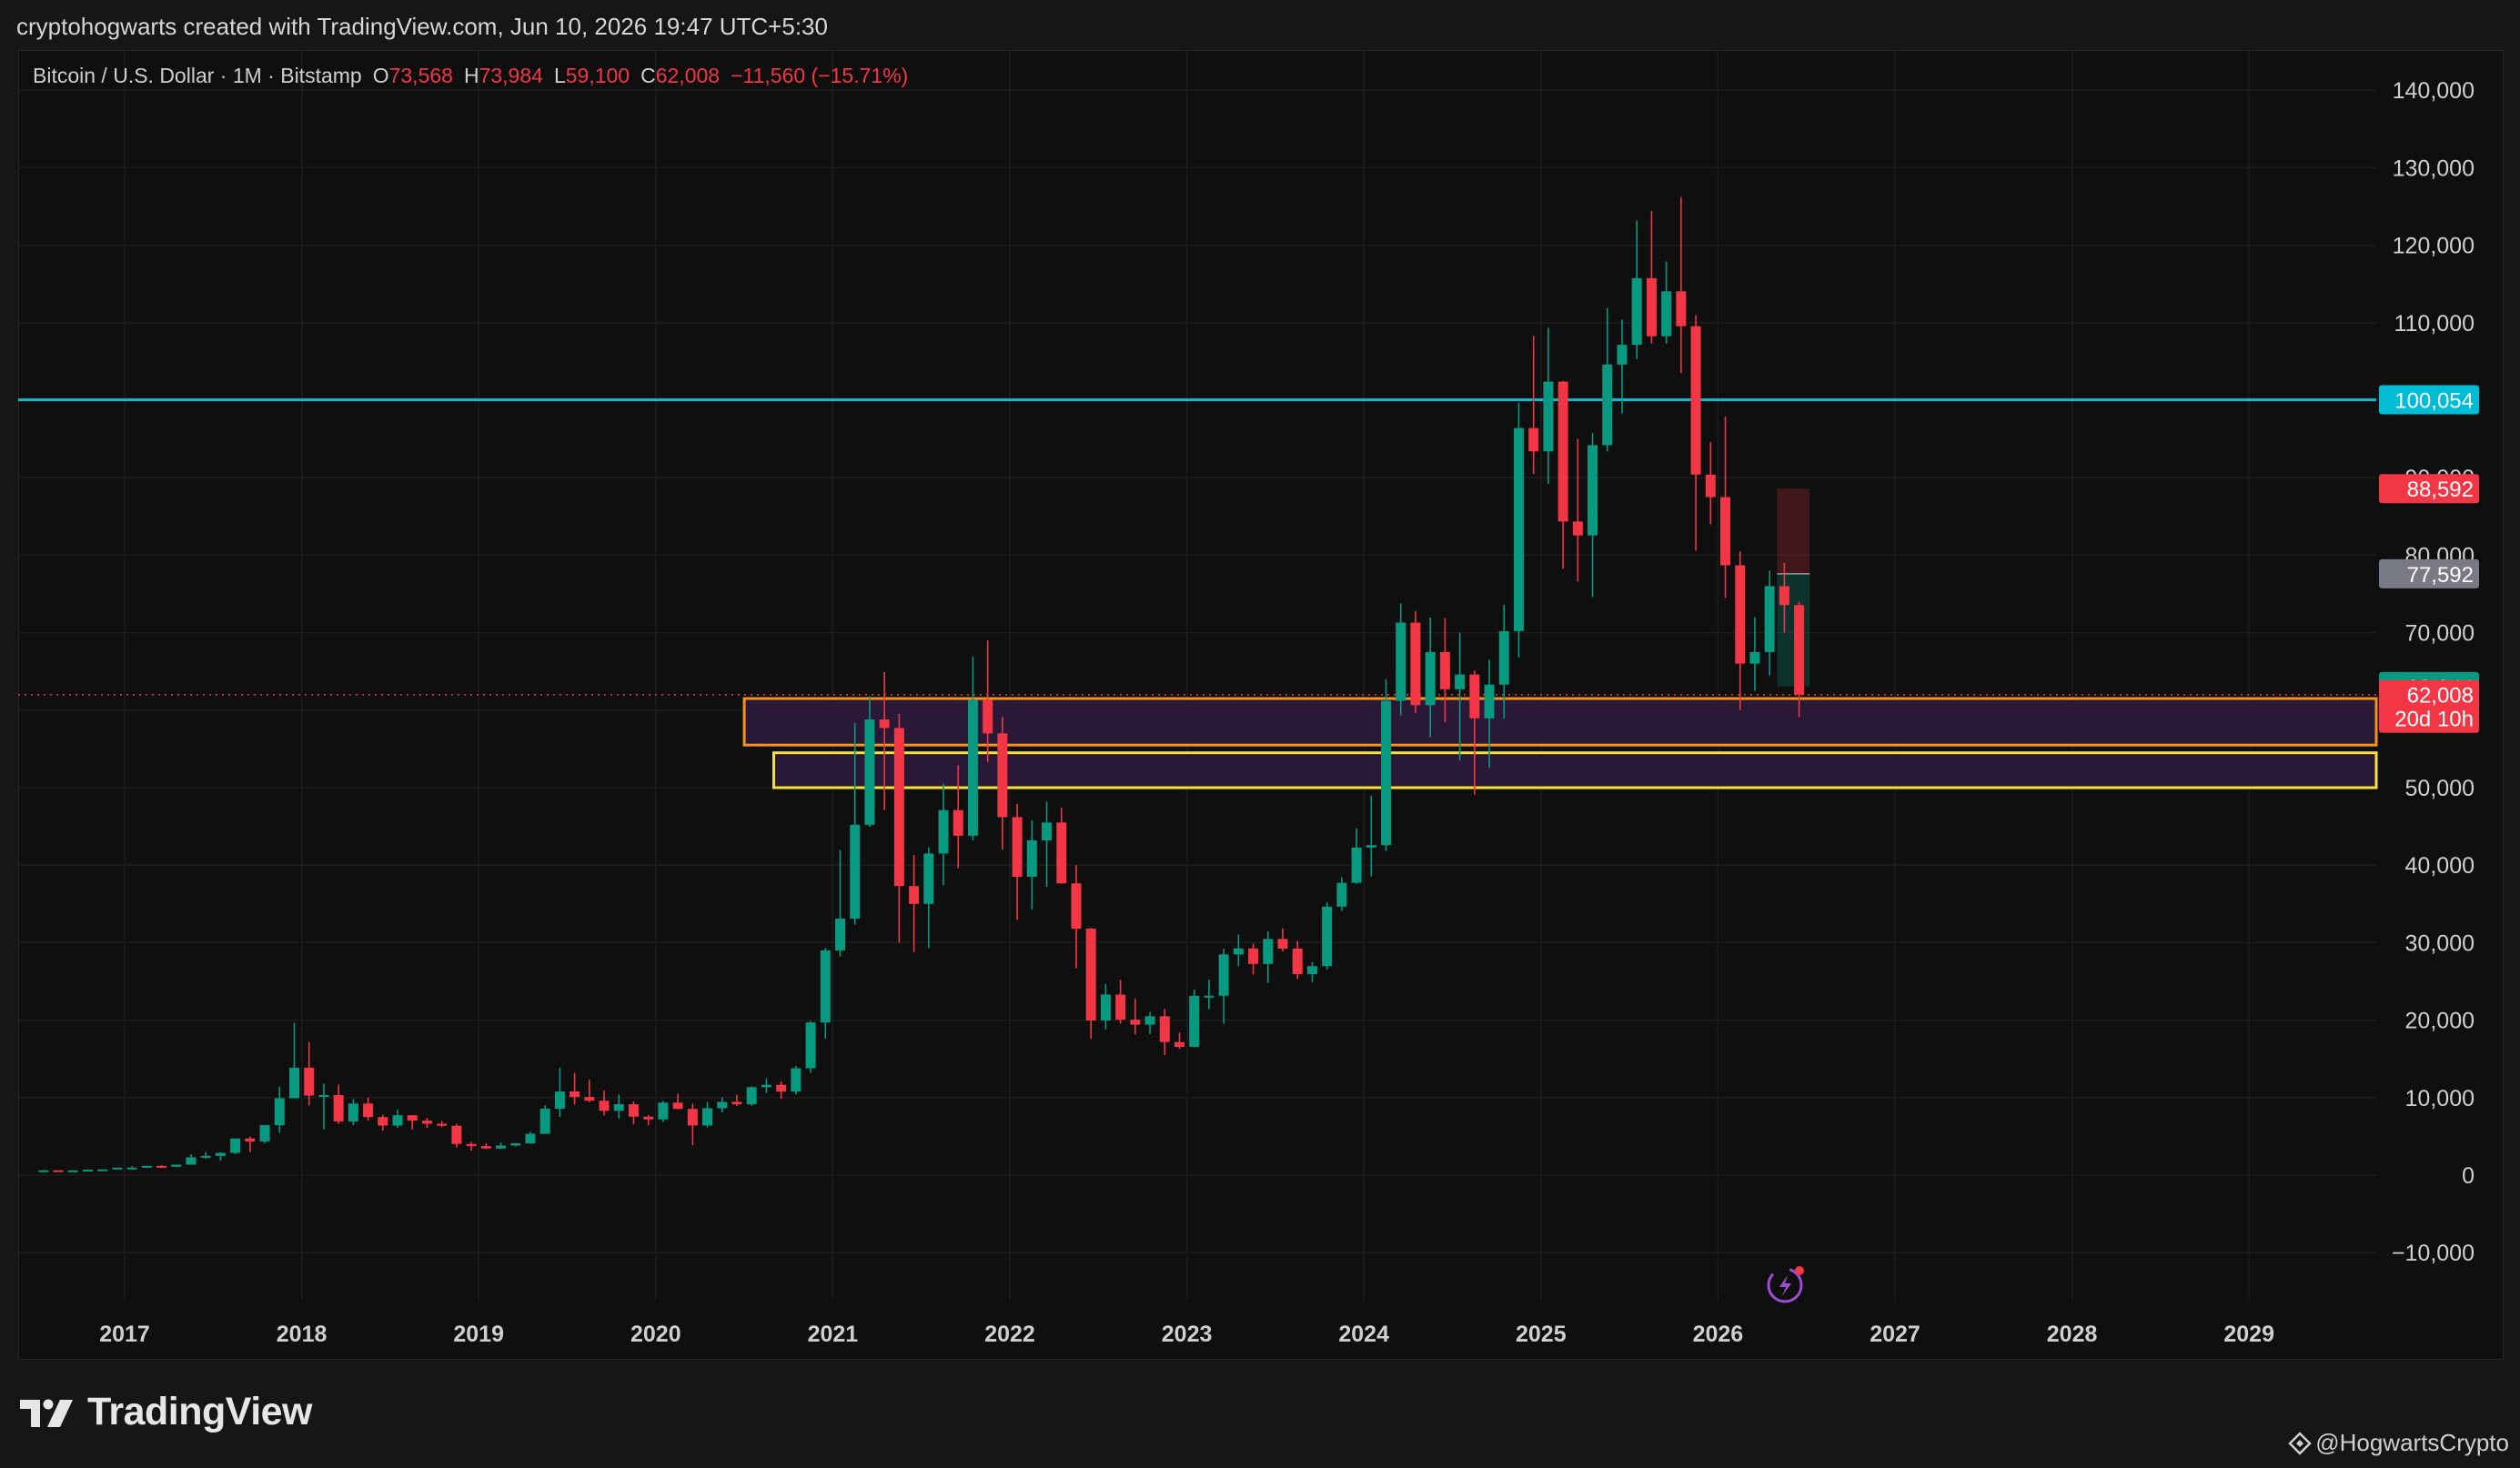 The image size is (2520, 1468). Describe the element at coordinates (479, 1334) in the screenshot. I see `x-axis-tick-label: 2019` at that location.